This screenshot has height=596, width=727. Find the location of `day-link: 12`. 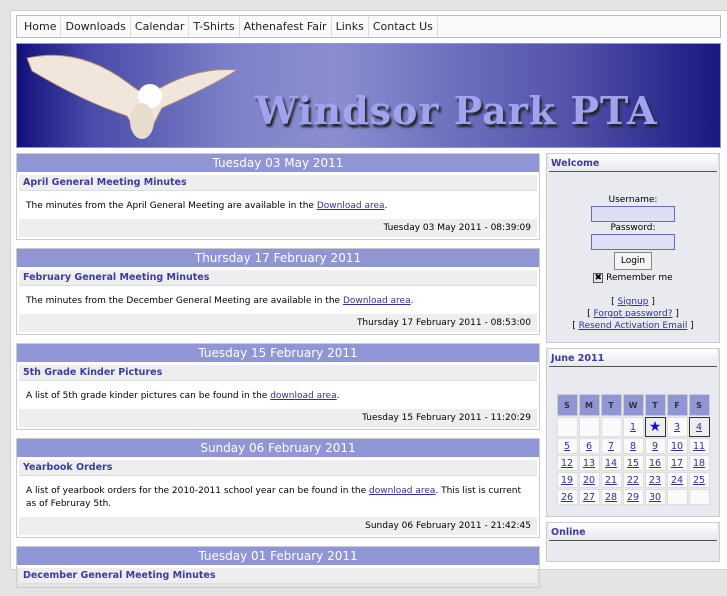

day-link: 12 is located at coordinates (567, 463).